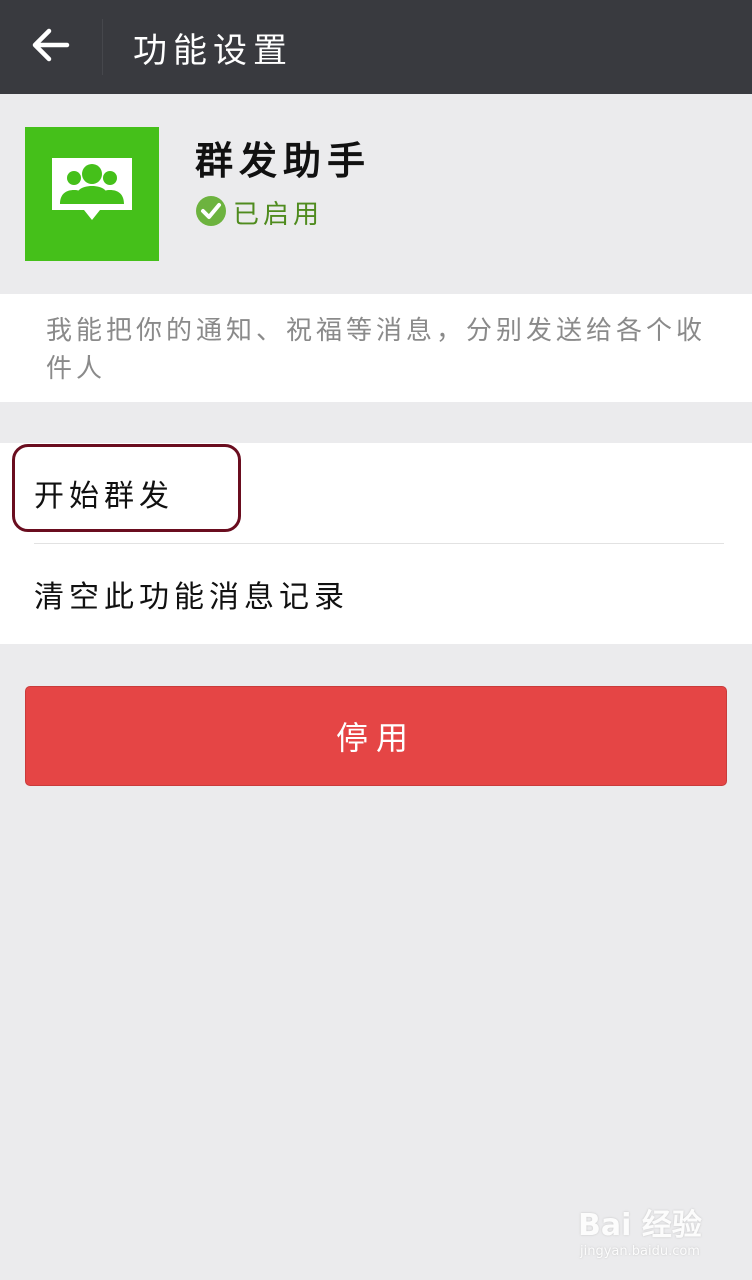 The height and width of the screenshot is (1280, 752). Describe the element at coordinates (213, 50) in the screenshot. I see `page-title: 功能设置` at that location.